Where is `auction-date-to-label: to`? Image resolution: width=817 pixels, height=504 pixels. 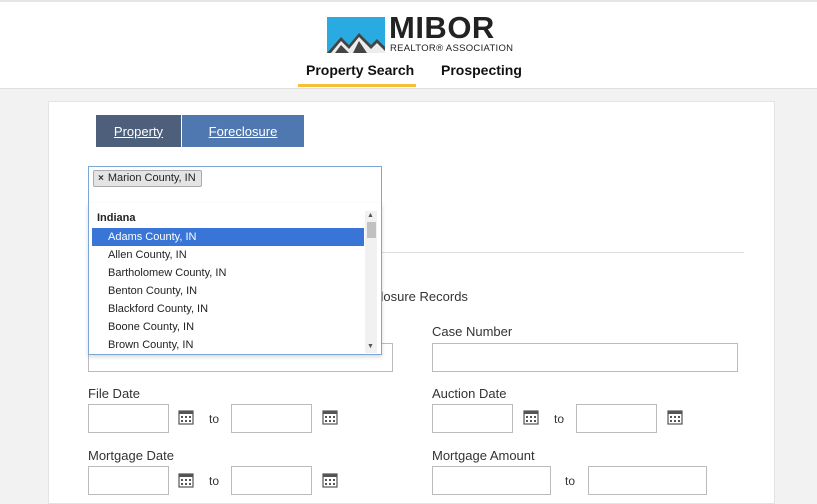 auction-date-to-label: to is located at coordinates (559, 419).